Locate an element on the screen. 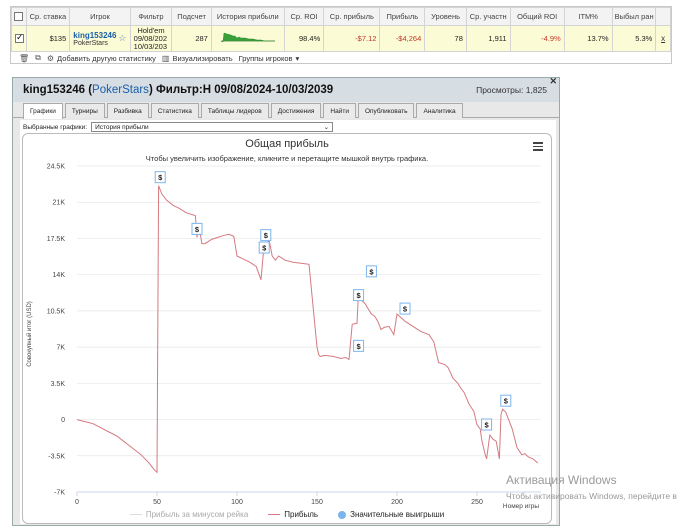 The image size is (700, 526). tab-find: Найти is located at coordinates (339, 110).